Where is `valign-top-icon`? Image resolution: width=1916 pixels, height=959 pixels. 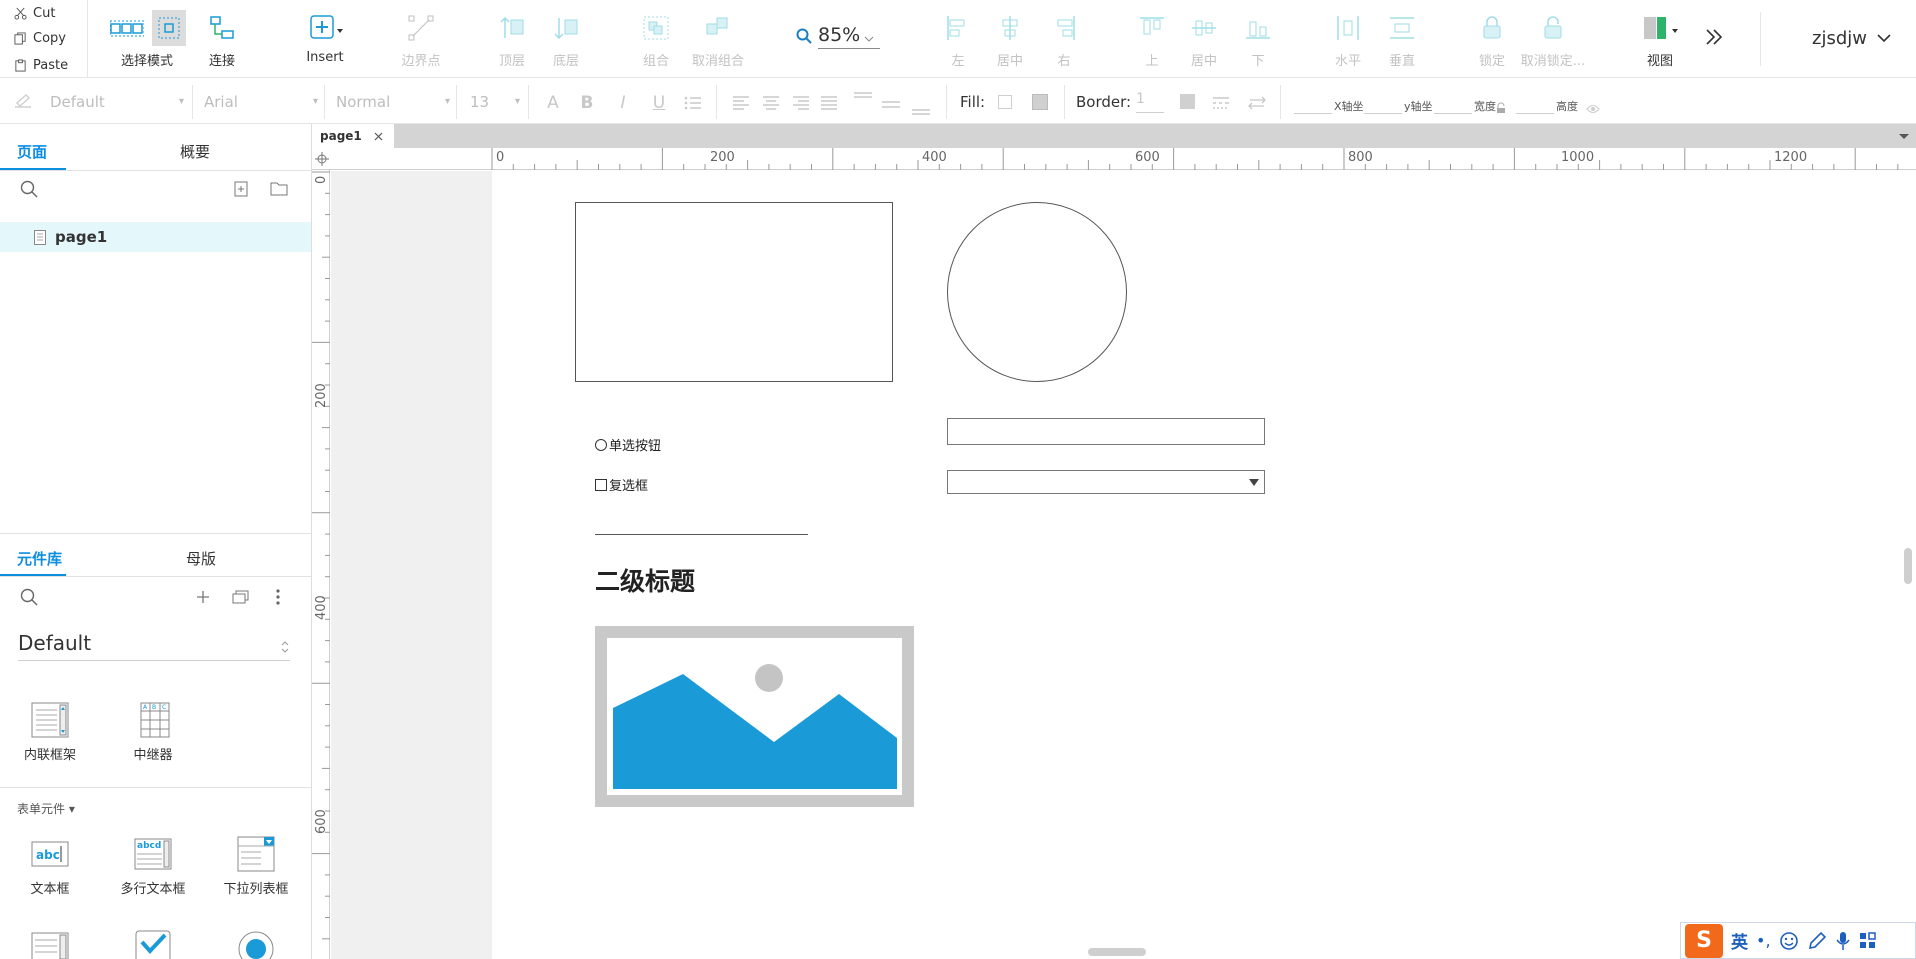 valign-top-icon is located at coordinates (863, 99).